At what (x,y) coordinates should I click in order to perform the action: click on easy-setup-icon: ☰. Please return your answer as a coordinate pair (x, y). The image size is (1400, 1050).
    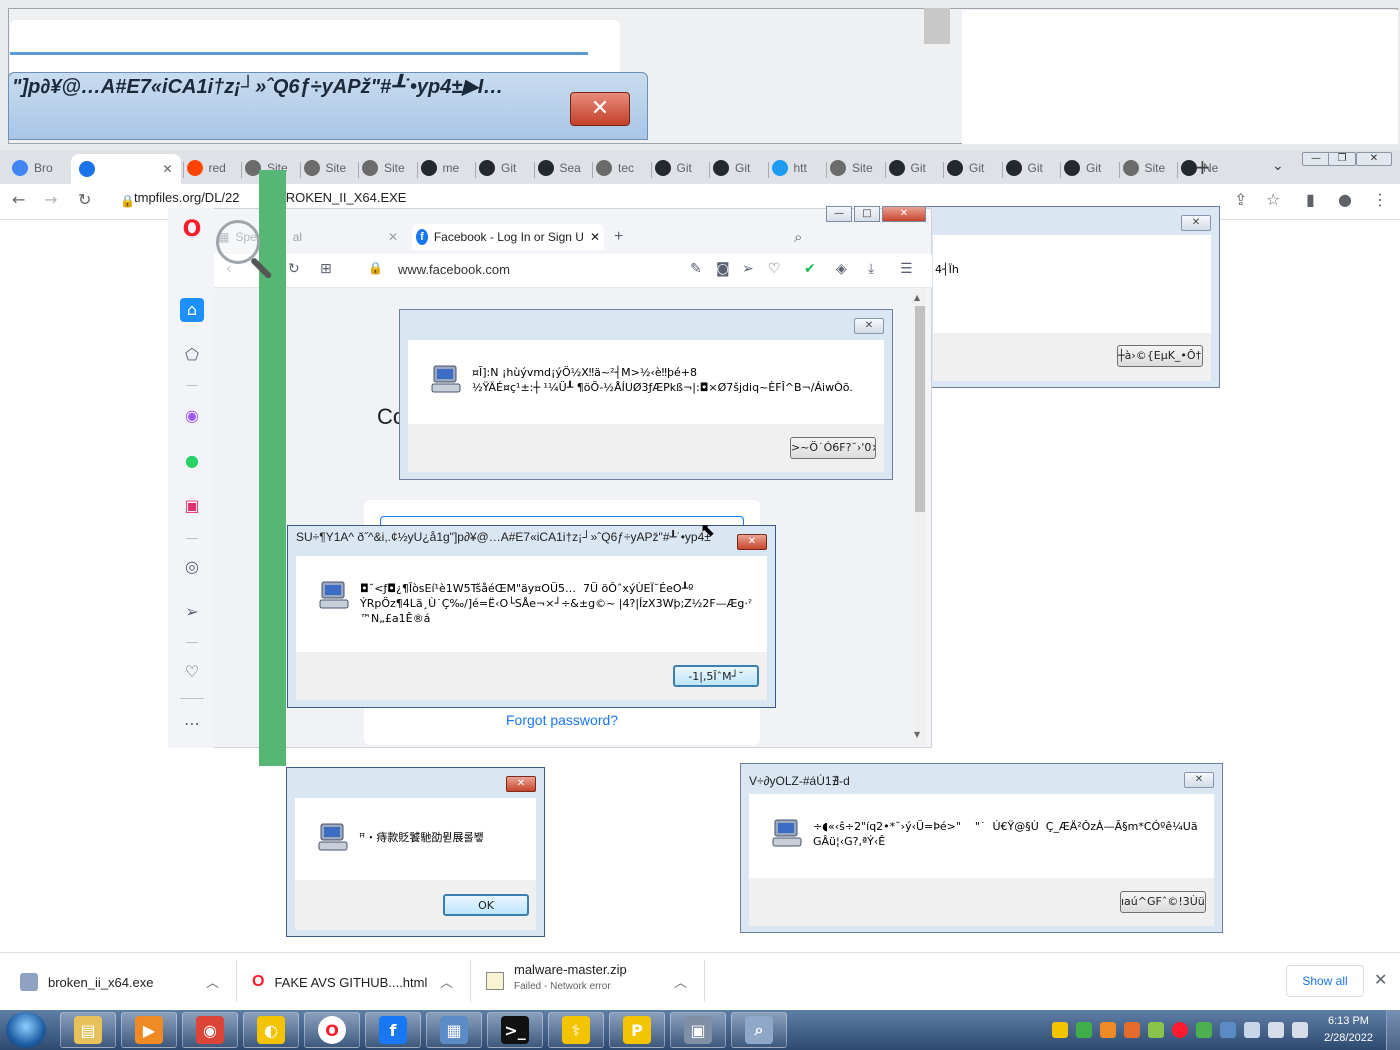
    Looking at the image, I should click on (906, 269).